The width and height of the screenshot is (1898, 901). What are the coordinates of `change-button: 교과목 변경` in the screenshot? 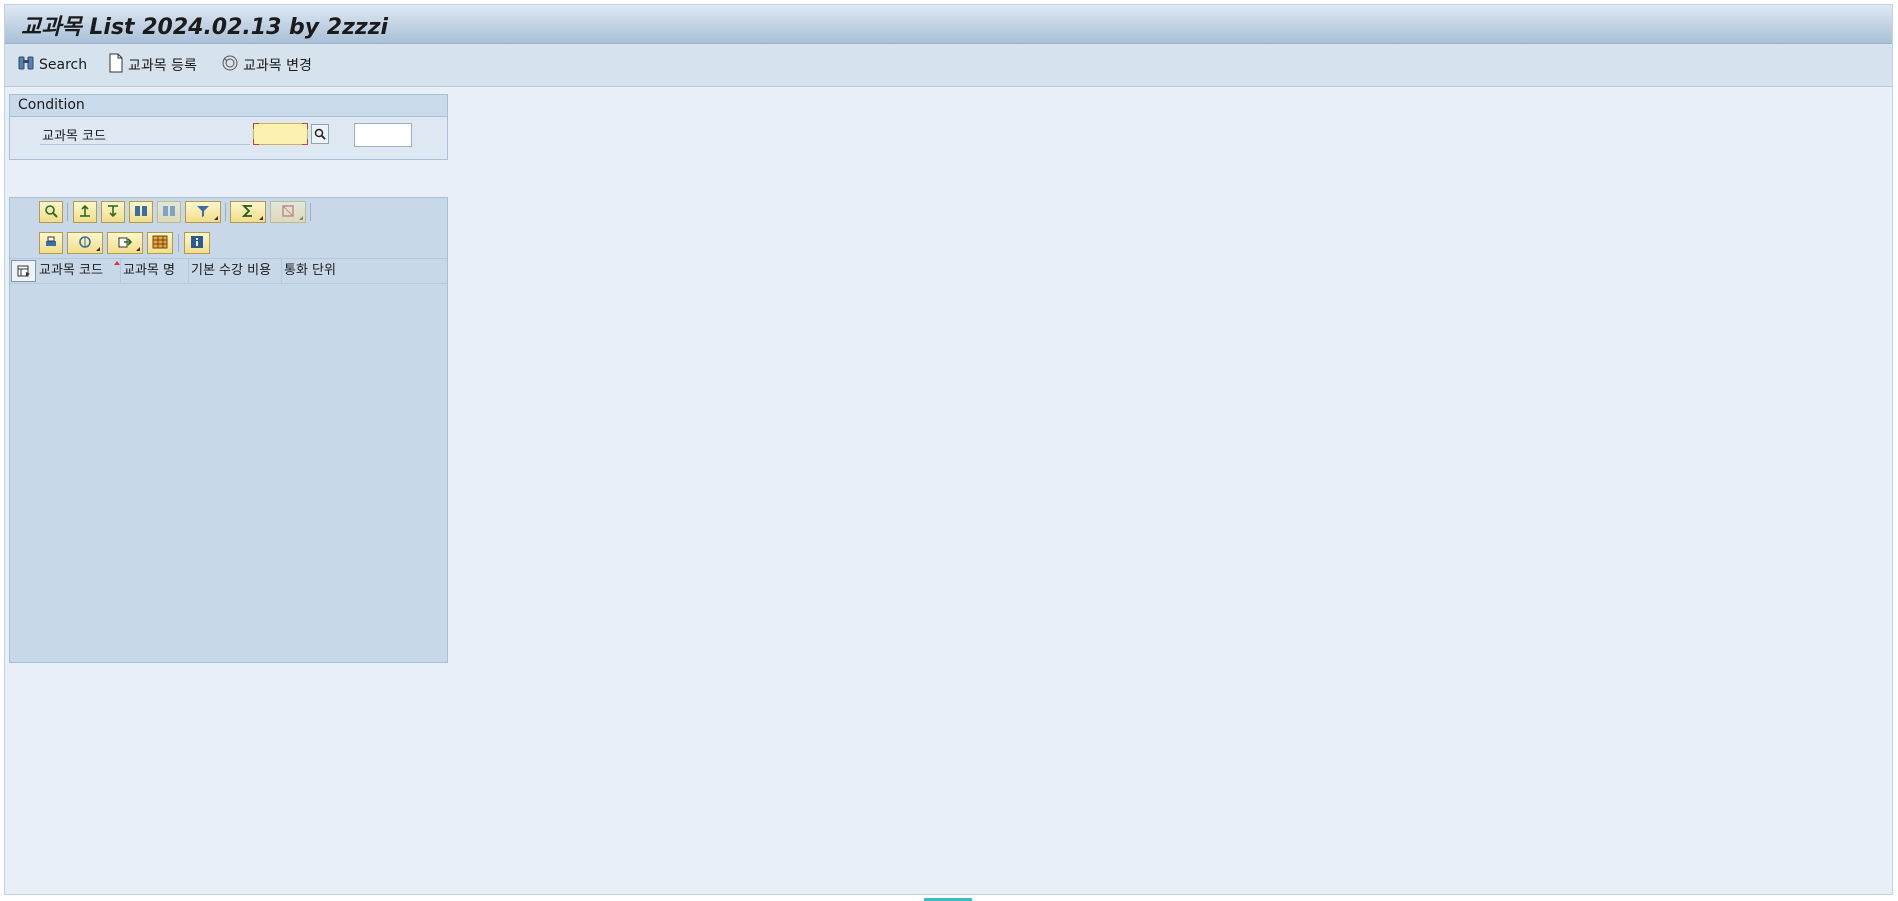 It's located at (266, 65).